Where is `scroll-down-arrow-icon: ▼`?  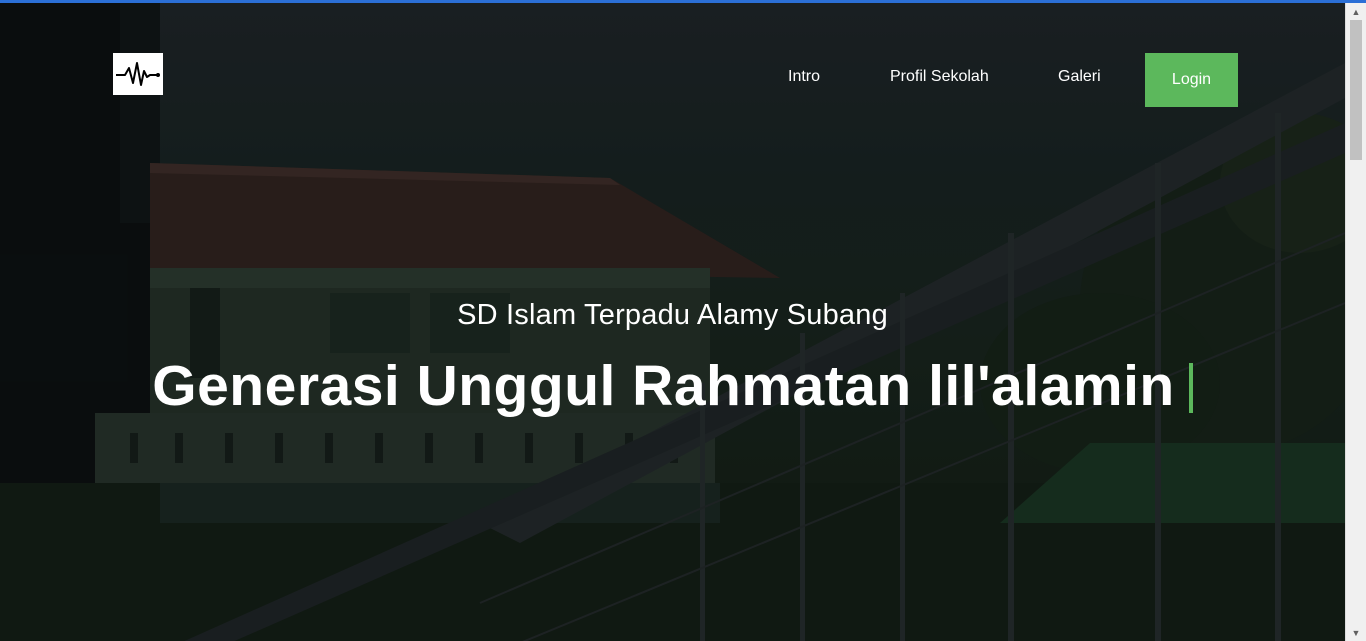 scroll-down-arrow-icon: ▼ is located at coordinates (1356, 632).